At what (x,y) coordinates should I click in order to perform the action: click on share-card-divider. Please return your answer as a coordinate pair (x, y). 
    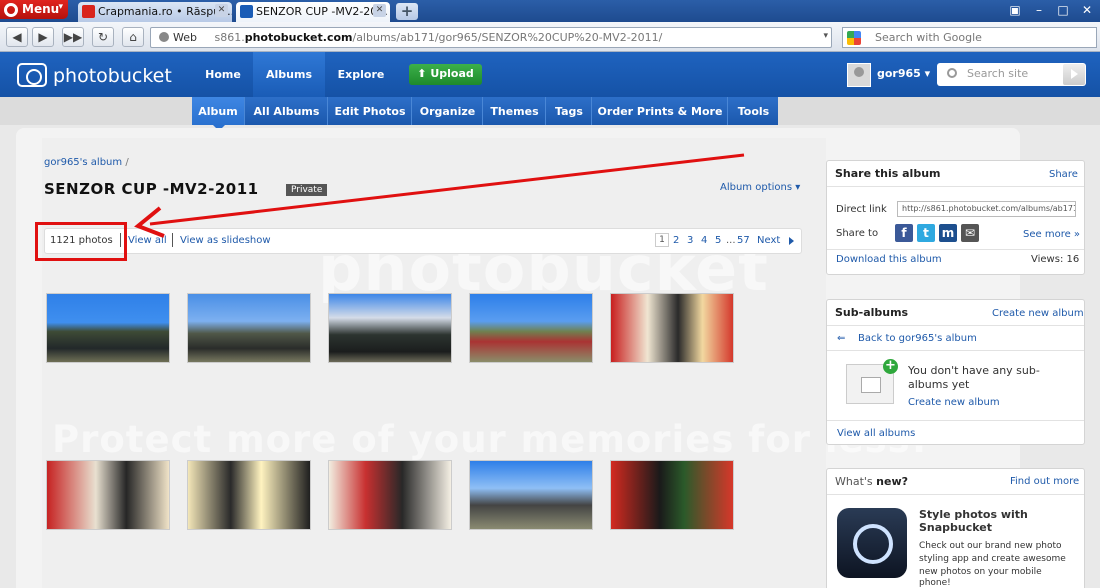
    Looking at the image, I should click on (955, 249).